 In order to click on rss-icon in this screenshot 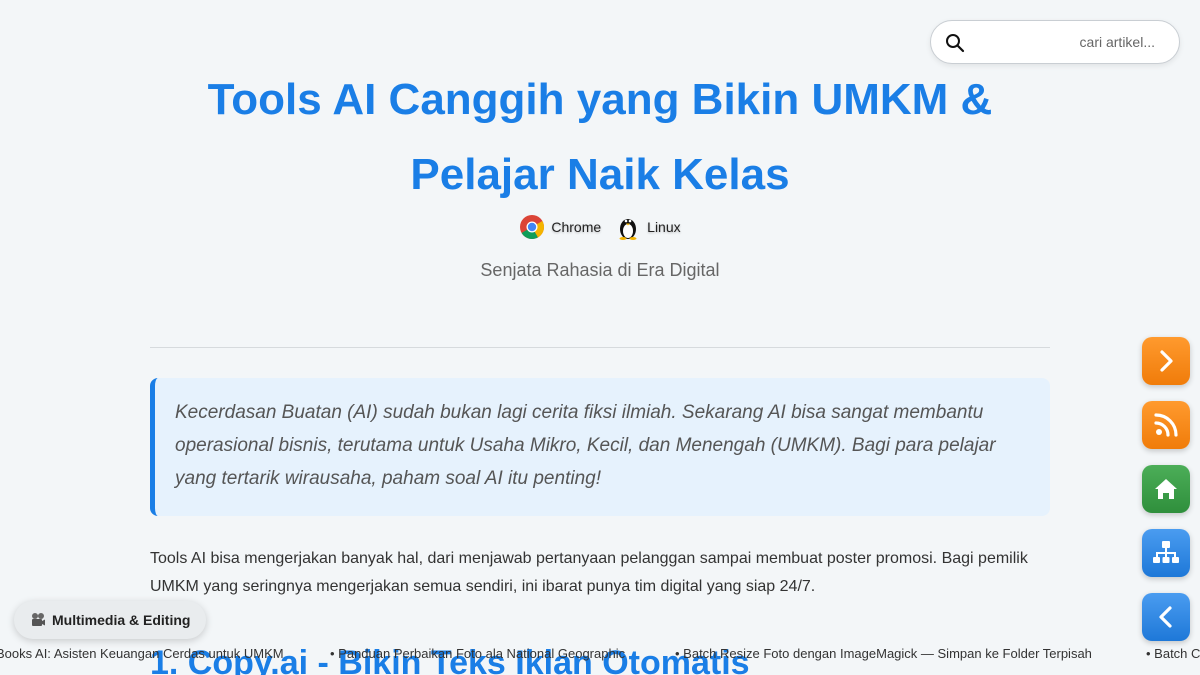, I will do `click(1166, 425)`.